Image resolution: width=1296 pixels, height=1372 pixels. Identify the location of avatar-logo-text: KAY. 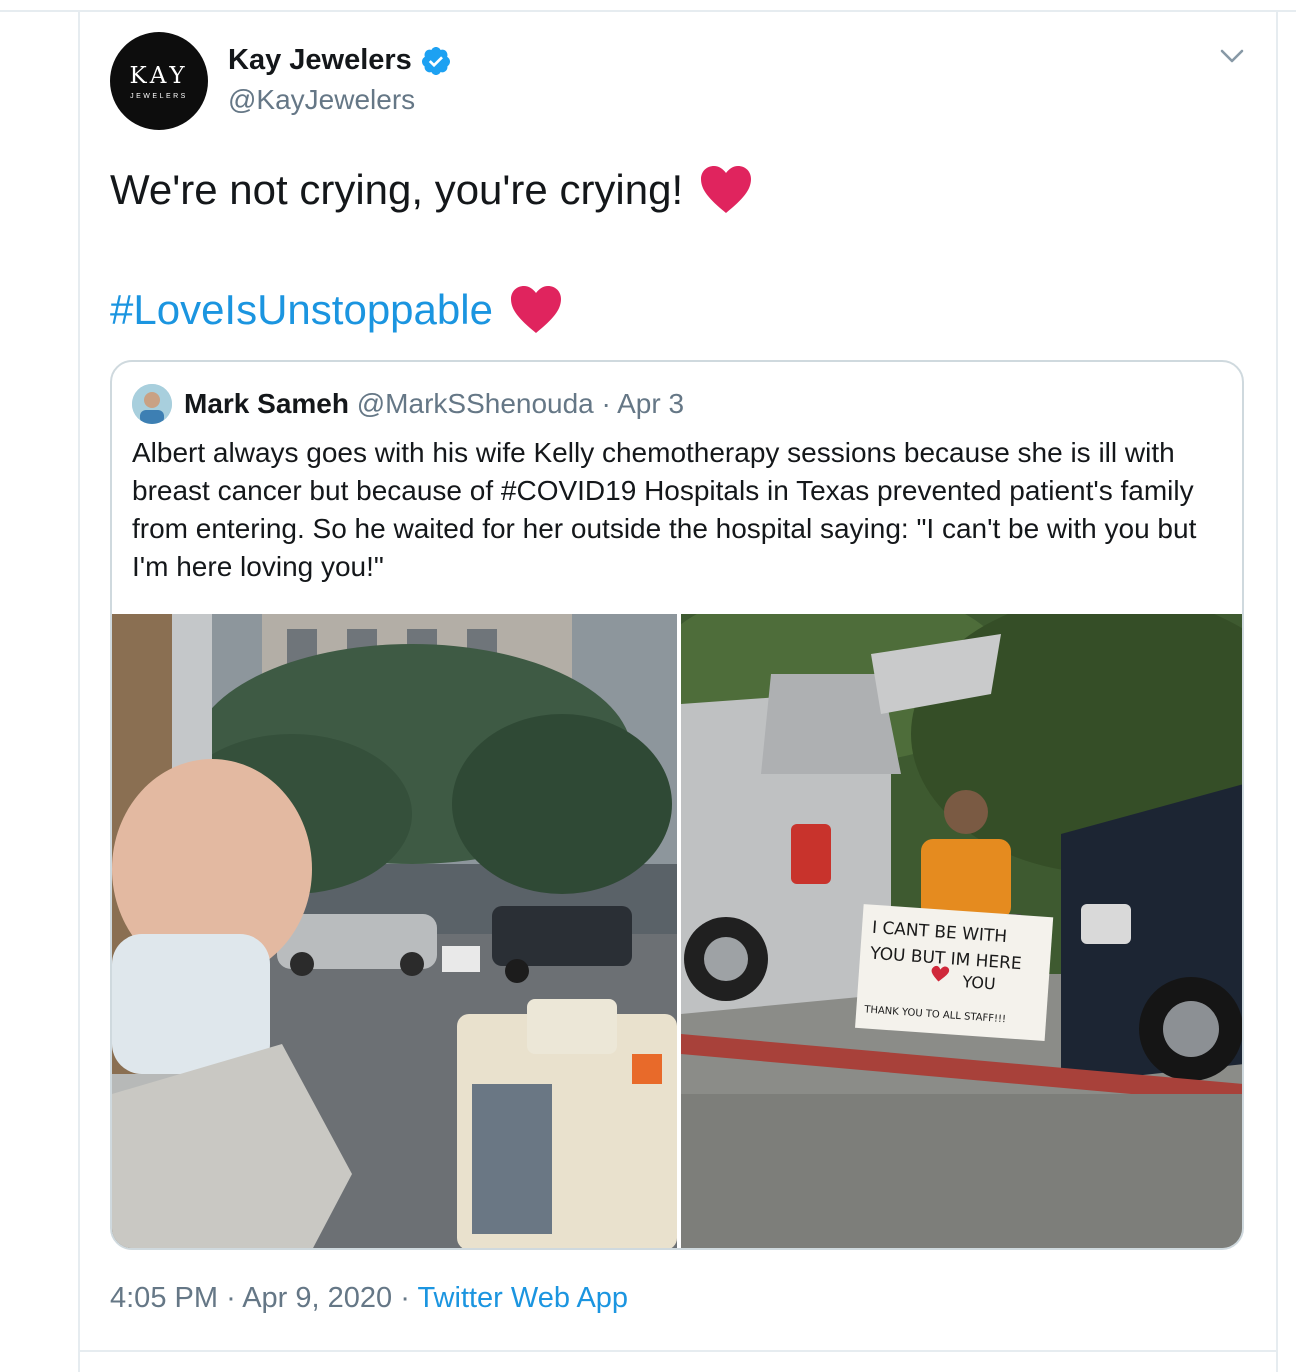
(159, 76).